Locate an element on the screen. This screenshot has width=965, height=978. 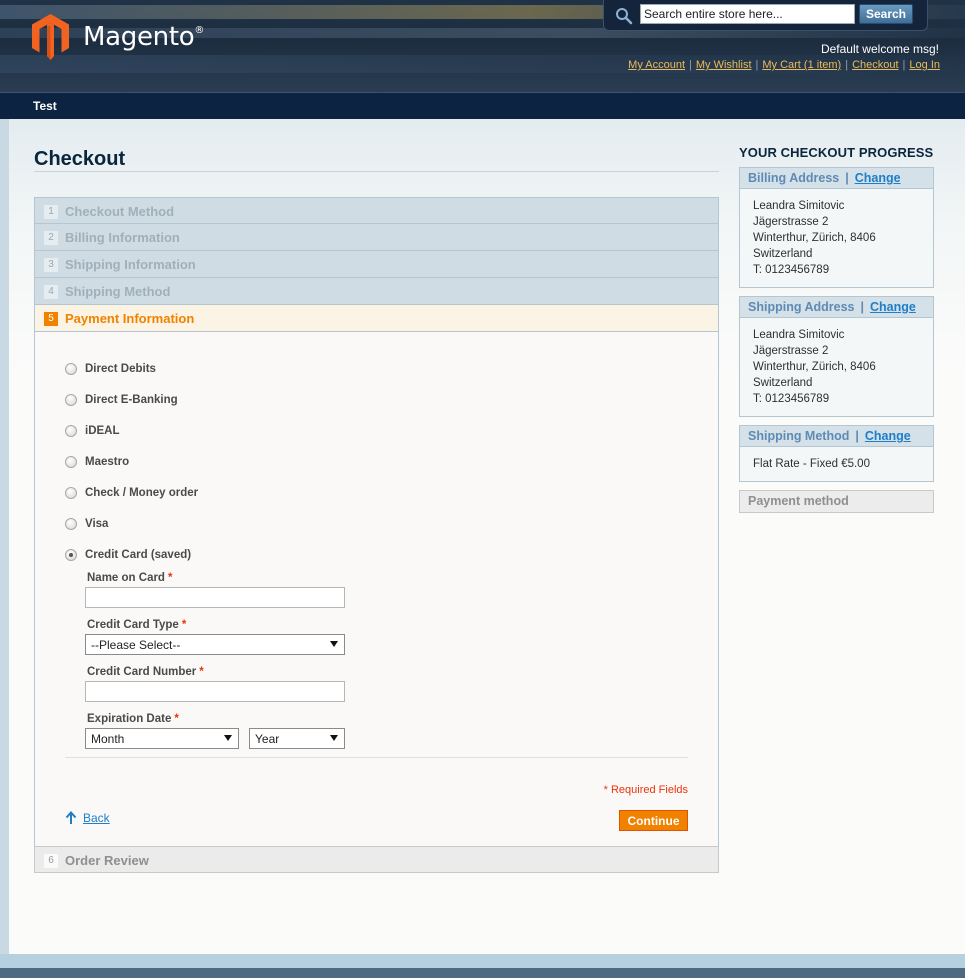
payment-option-label: iDEAL is located at coordinates (102, 431).